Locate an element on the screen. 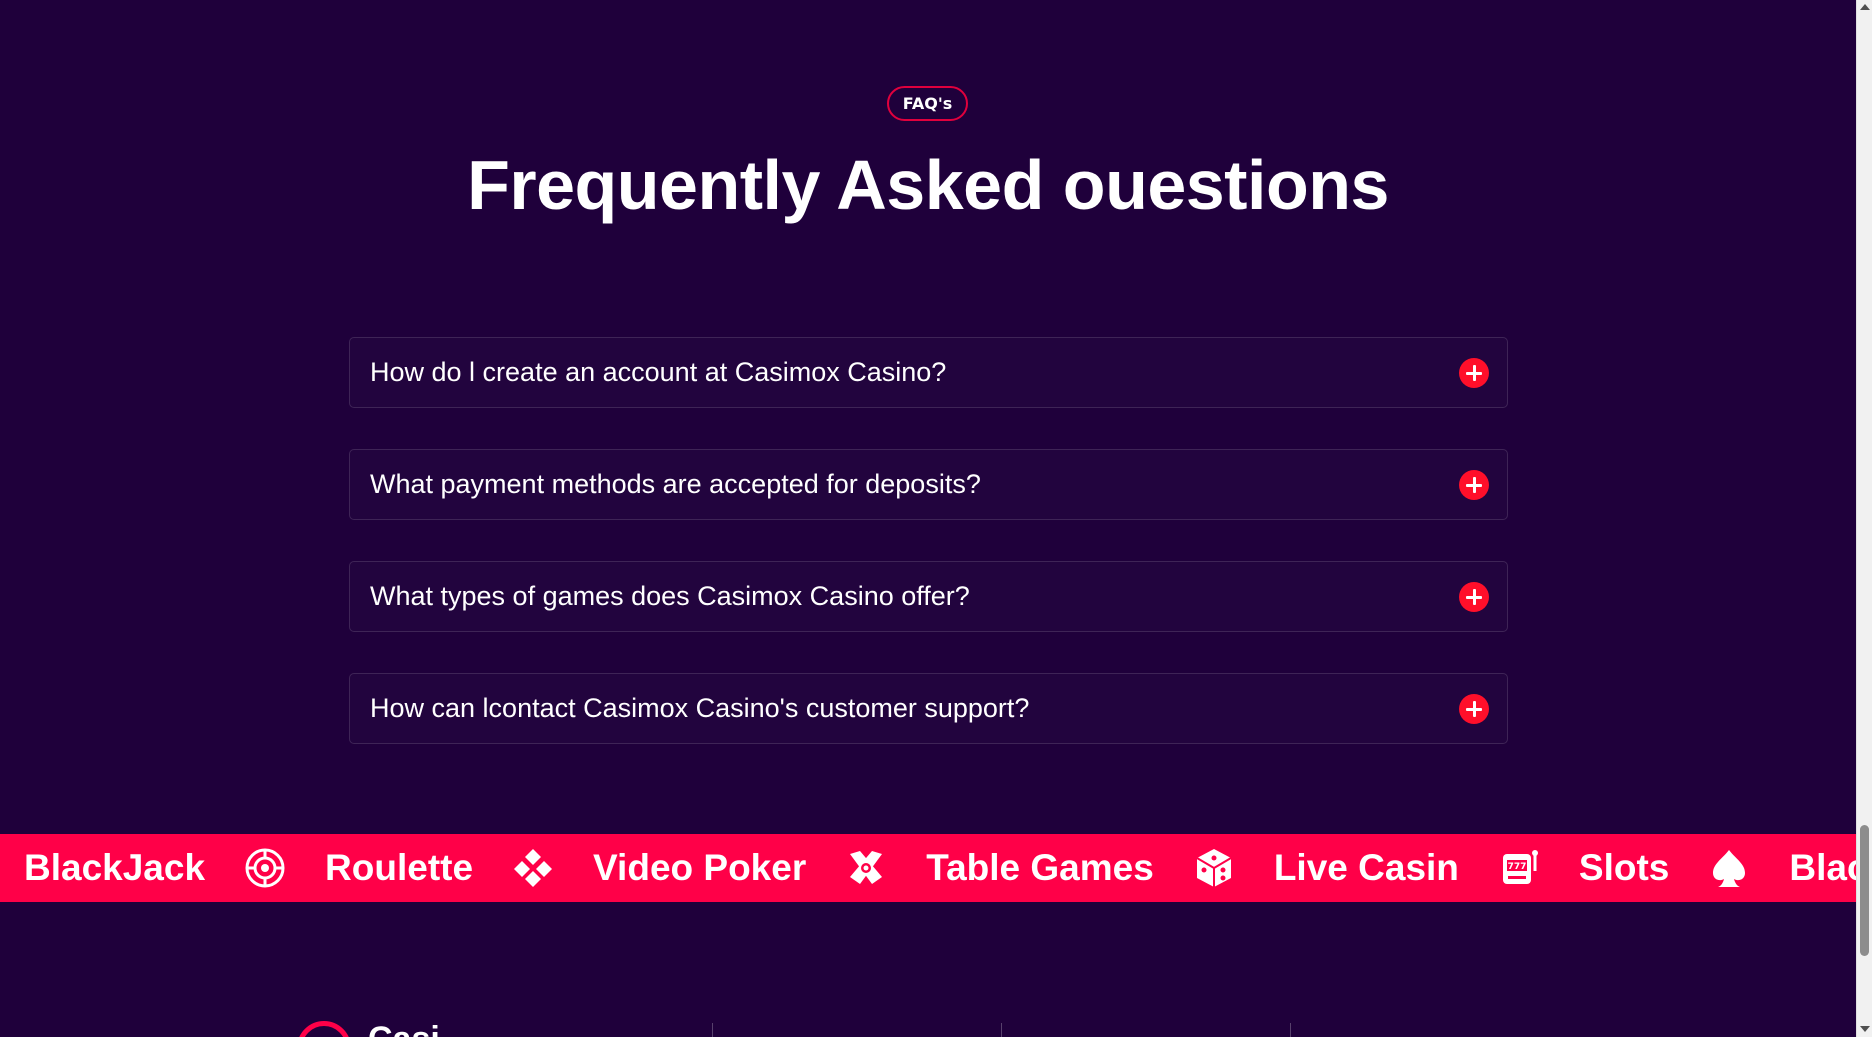 The height and width of the screenshot is (1037, 1872). cards-suit-cluster-icon is located at coordinates (533, 868).